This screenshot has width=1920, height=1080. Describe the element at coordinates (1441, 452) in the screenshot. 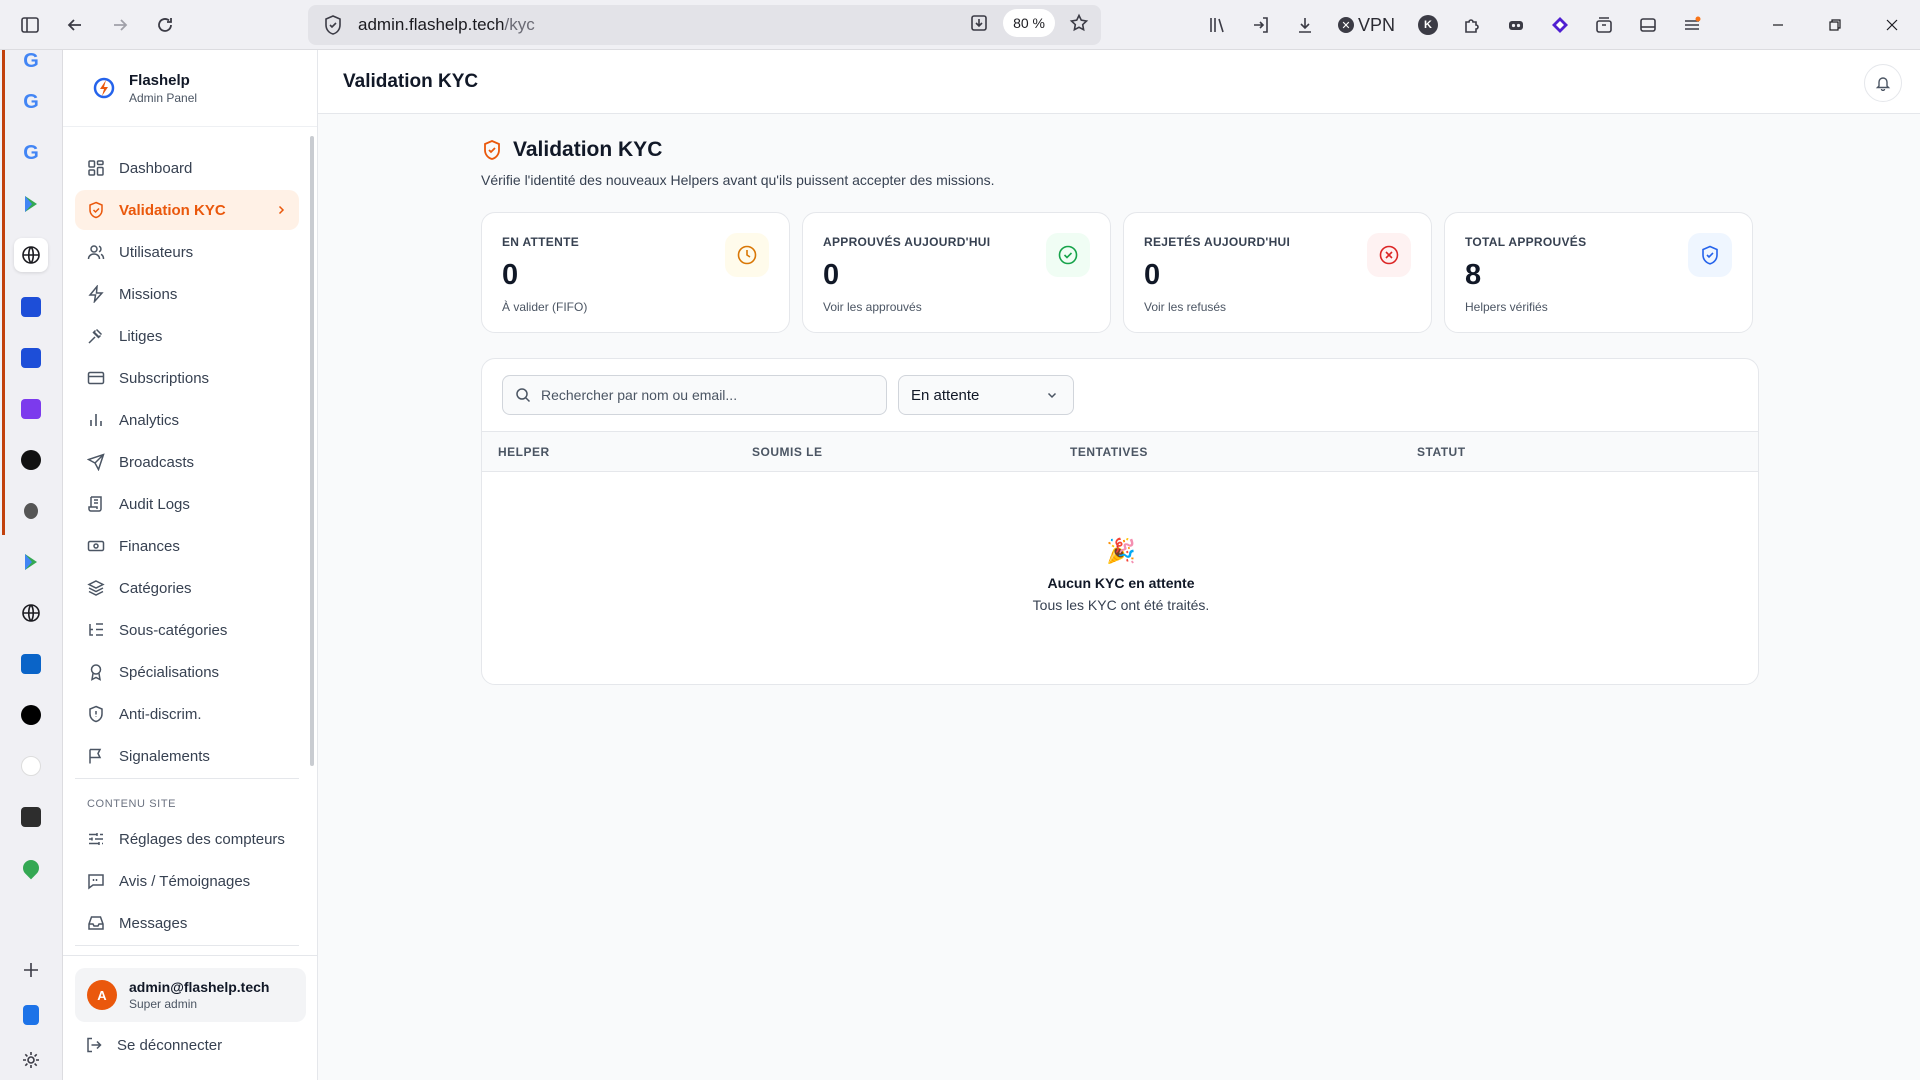

I see `column-header-status: STATUT` at that location.